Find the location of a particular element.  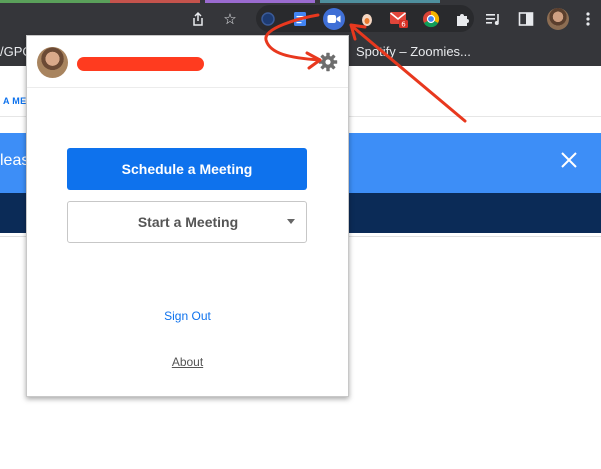

notification-badge: 6 is located at coordinates (403, 25).